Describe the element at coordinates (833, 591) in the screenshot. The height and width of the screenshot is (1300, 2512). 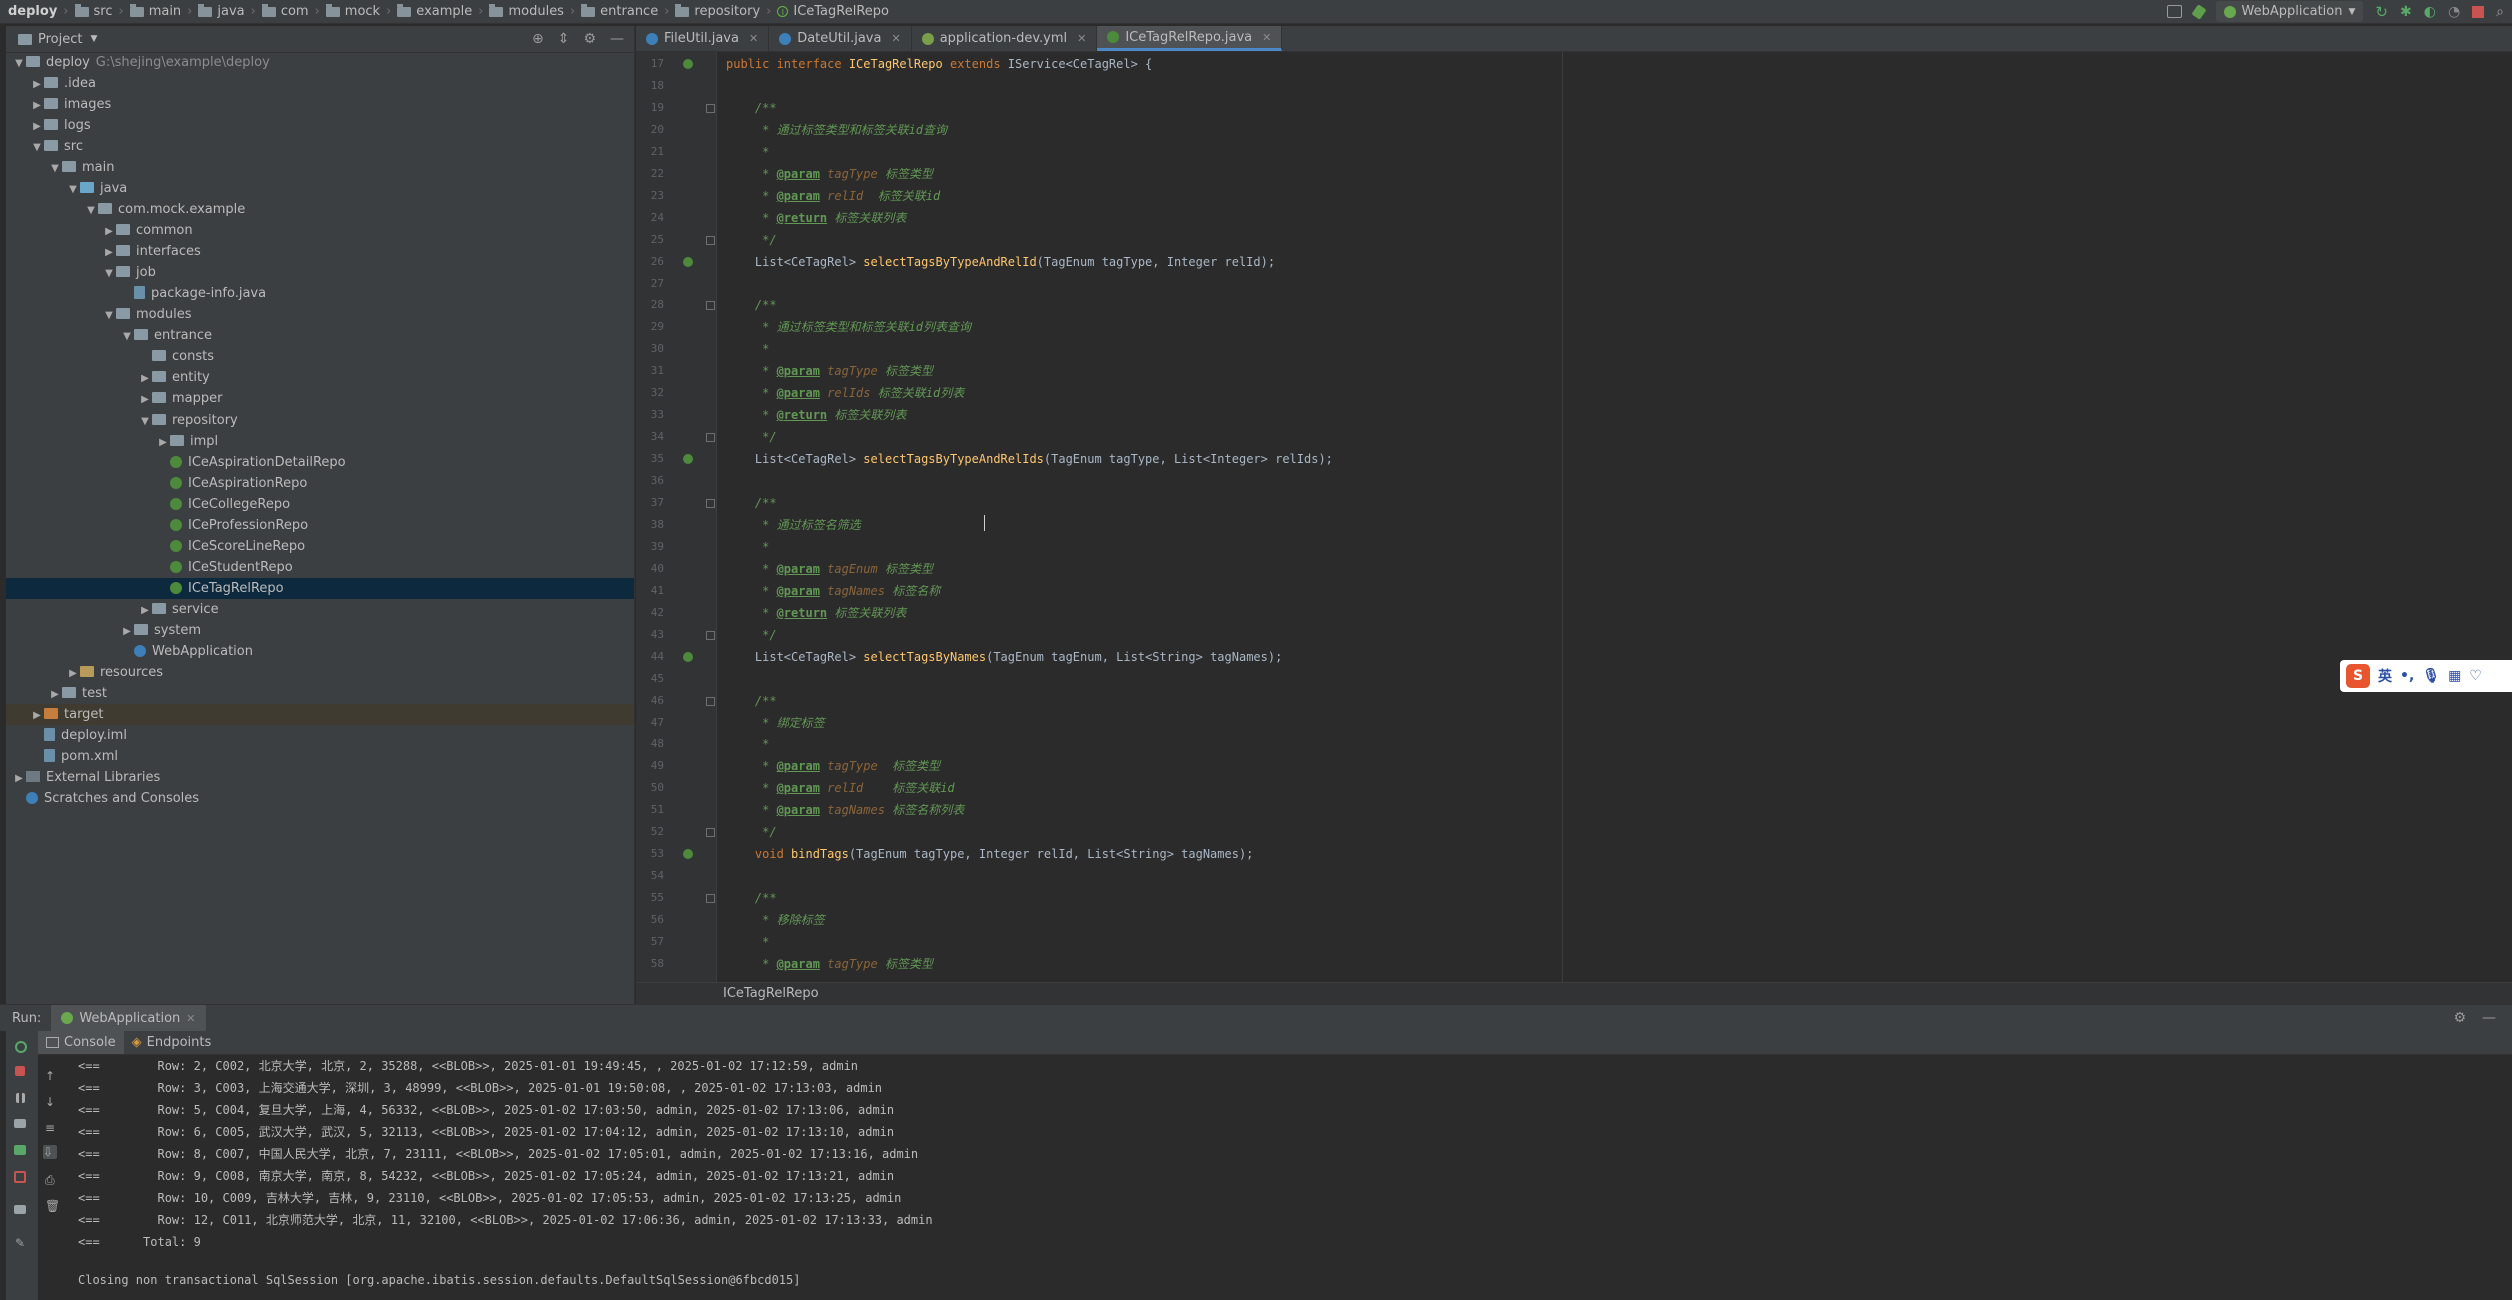
I see `code-line: * @param tagNames 标签名称` at that location.